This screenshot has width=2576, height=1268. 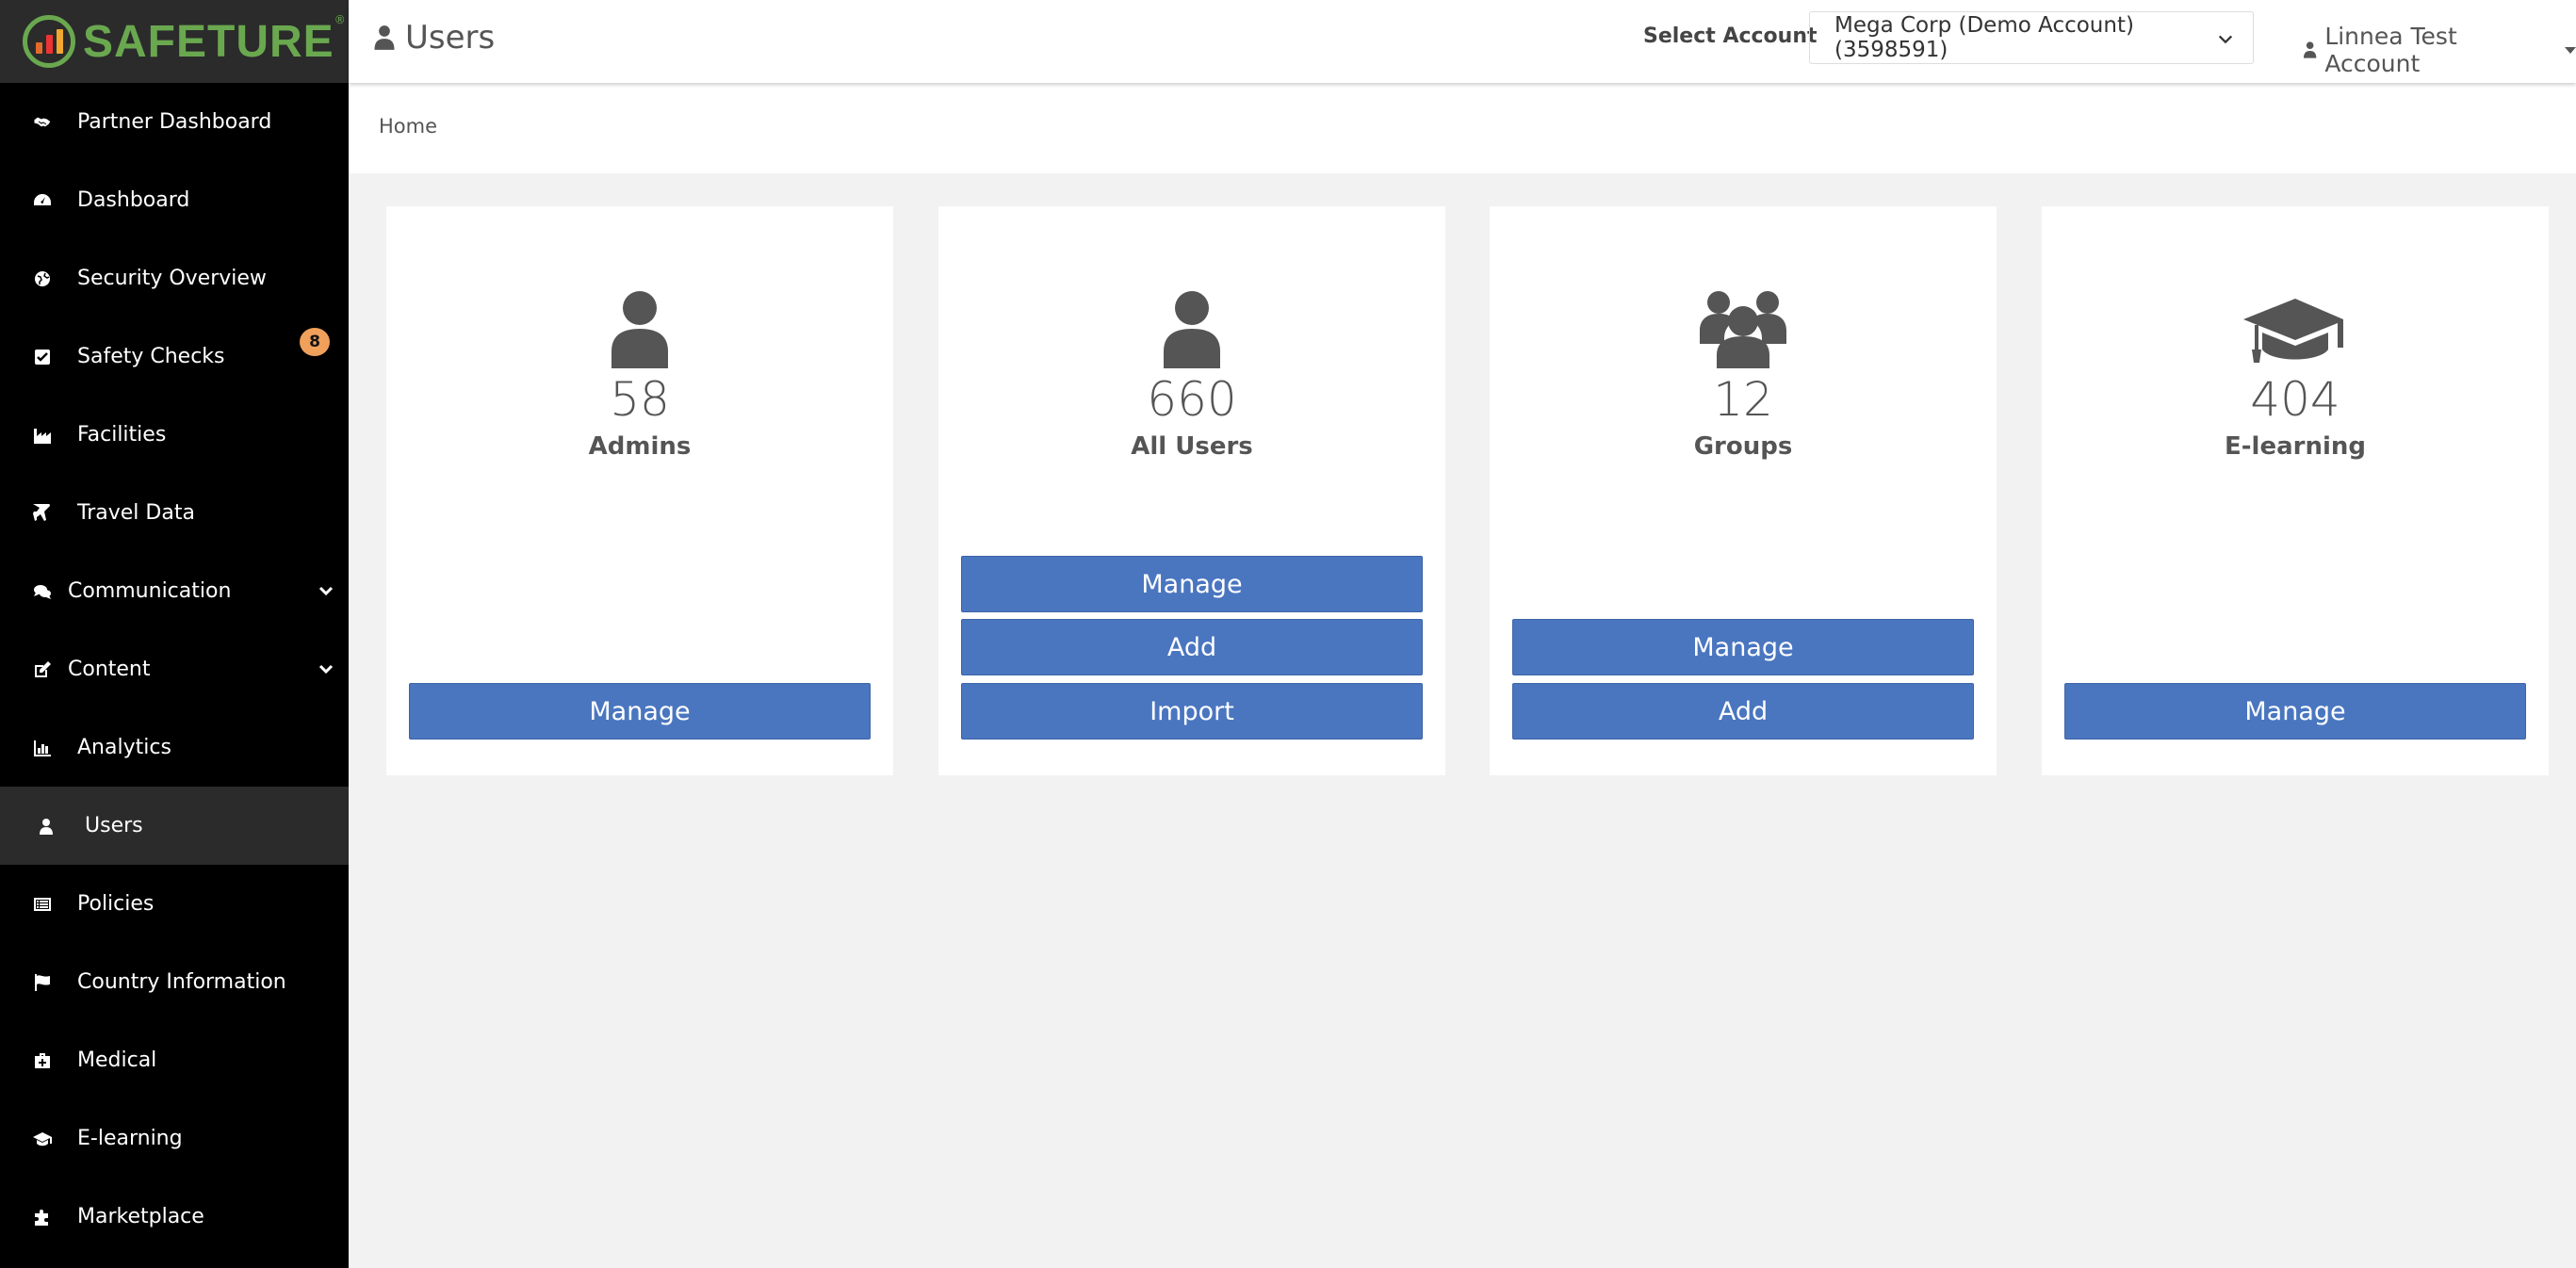 I want to click on check-square-icon, so click(x=42, y=357).